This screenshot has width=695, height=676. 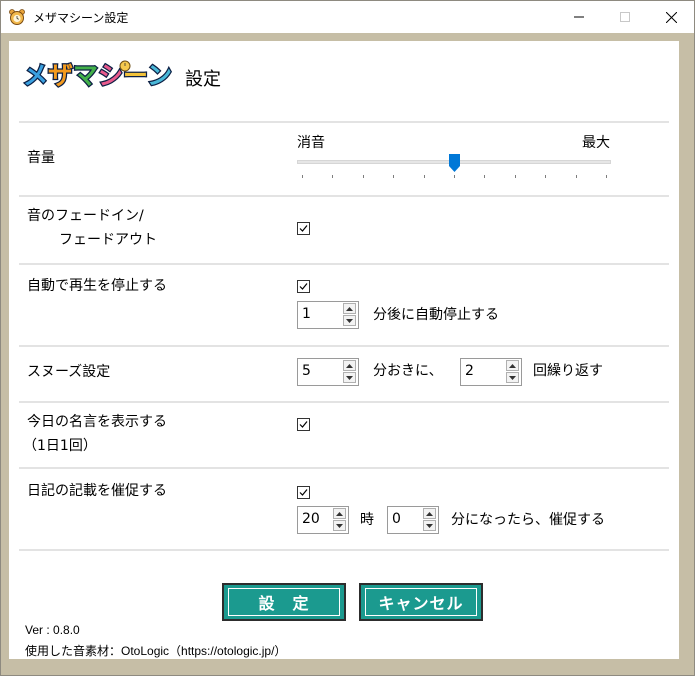 I want to click on svg-text: ザ, so click(x=60, y=75).